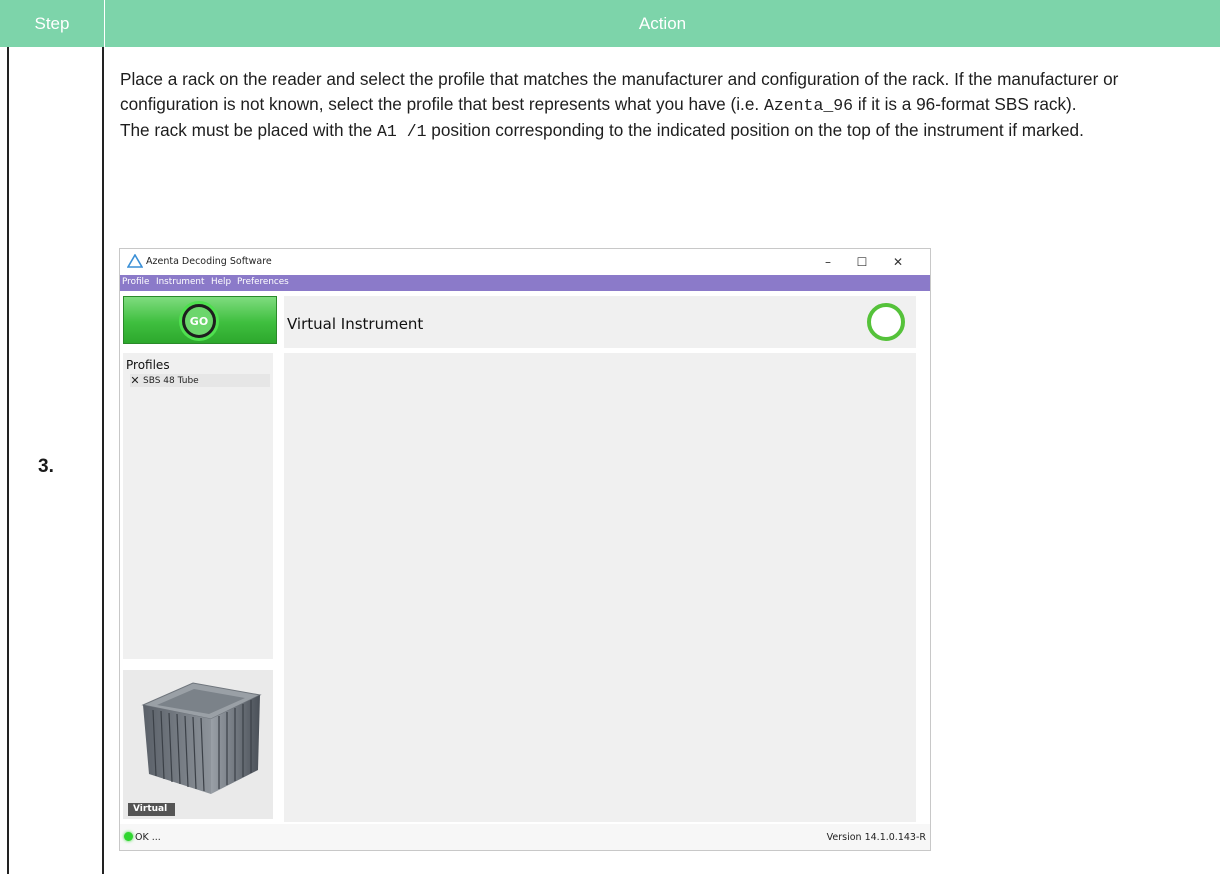 This screenshot has height=874, width=1220. I want to click on profile-item-label: SBS 48 Tube, so click(171, 380).